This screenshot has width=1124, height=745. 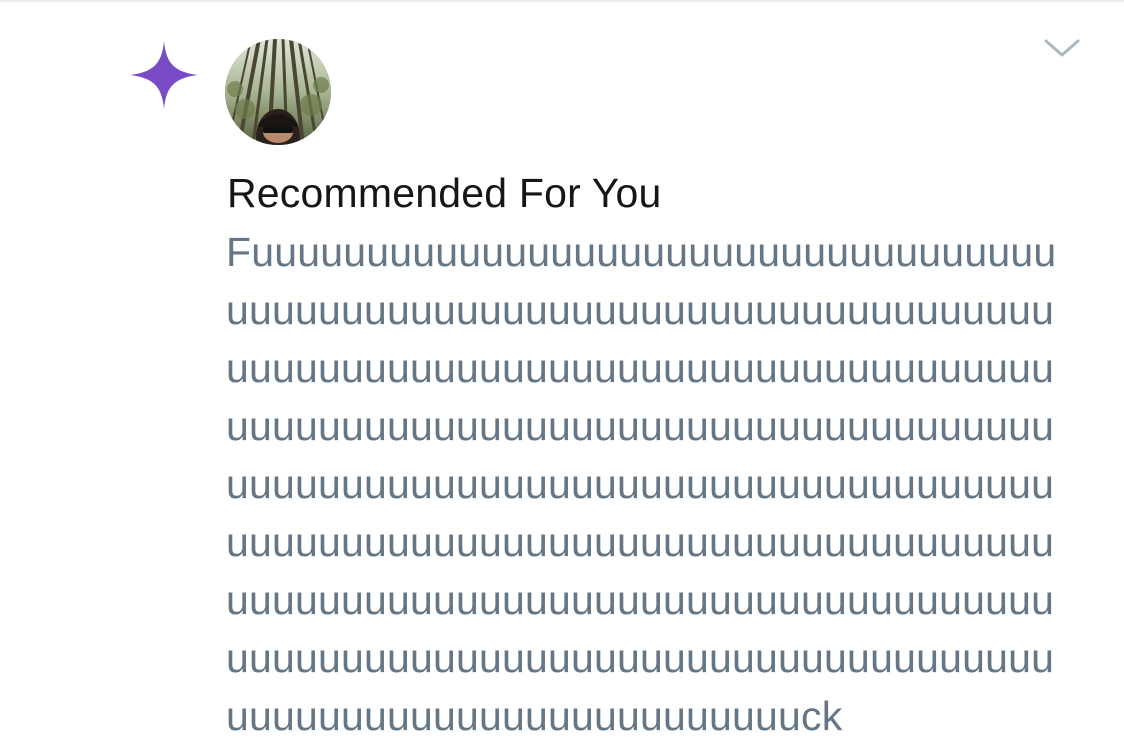 I want to click on avatar, so click(x=278, y=92).